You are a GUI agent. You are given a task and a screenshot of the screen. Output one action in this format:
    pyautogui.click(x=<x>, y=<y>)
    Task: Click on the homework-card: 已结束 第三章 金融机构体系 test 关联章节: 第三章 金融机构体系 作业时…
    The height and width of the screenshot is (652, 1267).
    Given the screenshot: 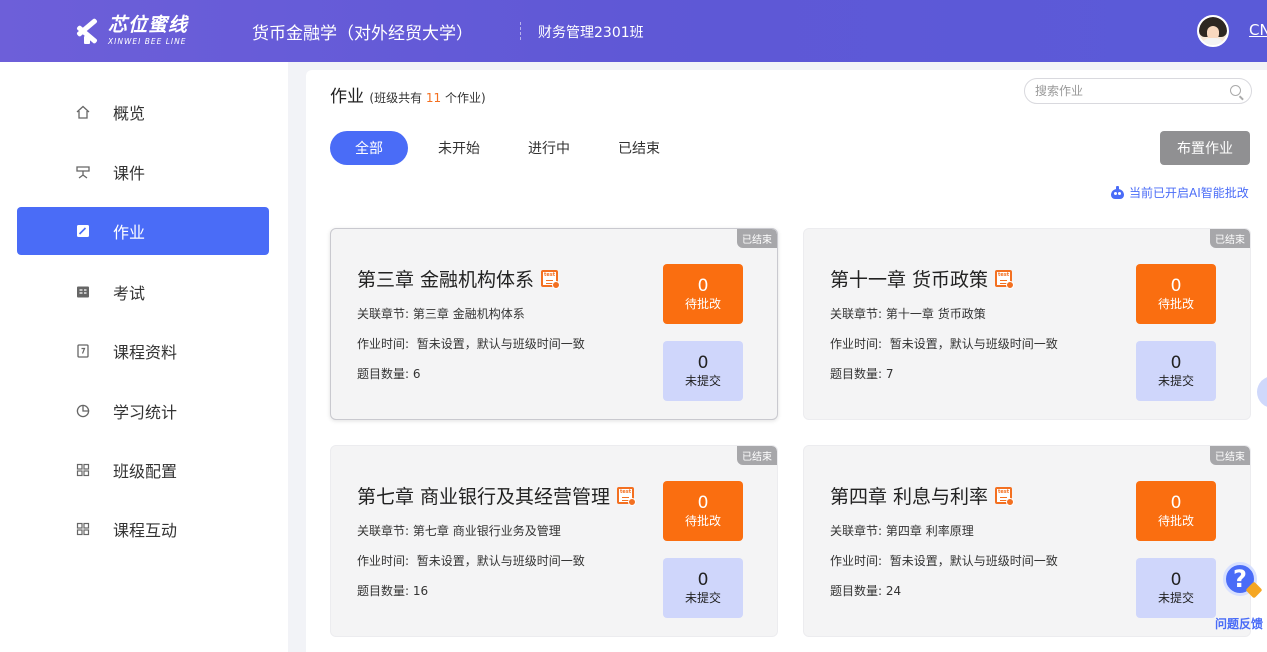 What is the action you would take?
    pyautogui.click(x=554, y=324)
    